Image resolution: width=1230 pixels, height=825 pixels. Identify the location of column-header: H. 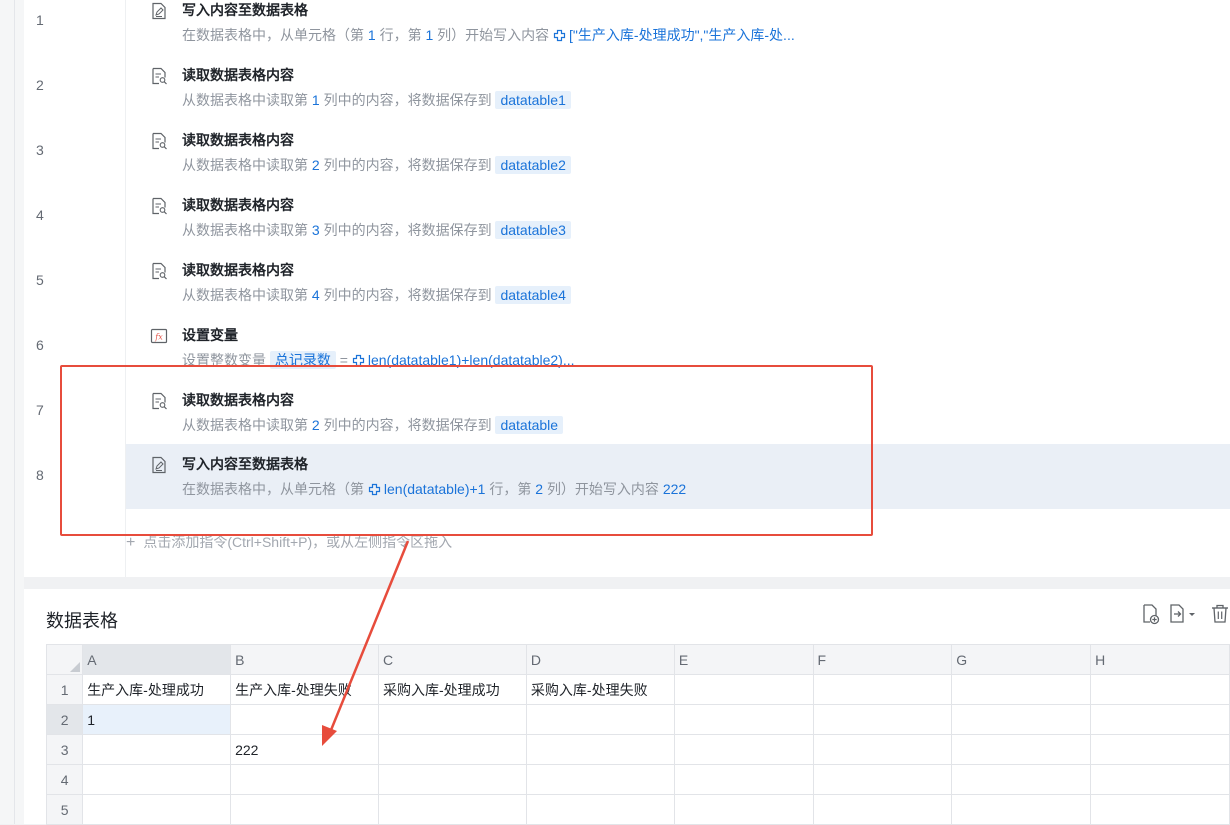
(1160, 659).